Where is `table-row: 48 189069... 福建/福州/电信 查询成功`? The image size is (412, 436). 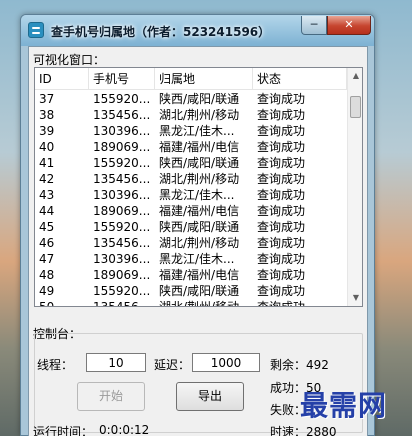 table-row: 48 189069... 福建/福州/电信 查询成功 is located at coordinates (191, 275).